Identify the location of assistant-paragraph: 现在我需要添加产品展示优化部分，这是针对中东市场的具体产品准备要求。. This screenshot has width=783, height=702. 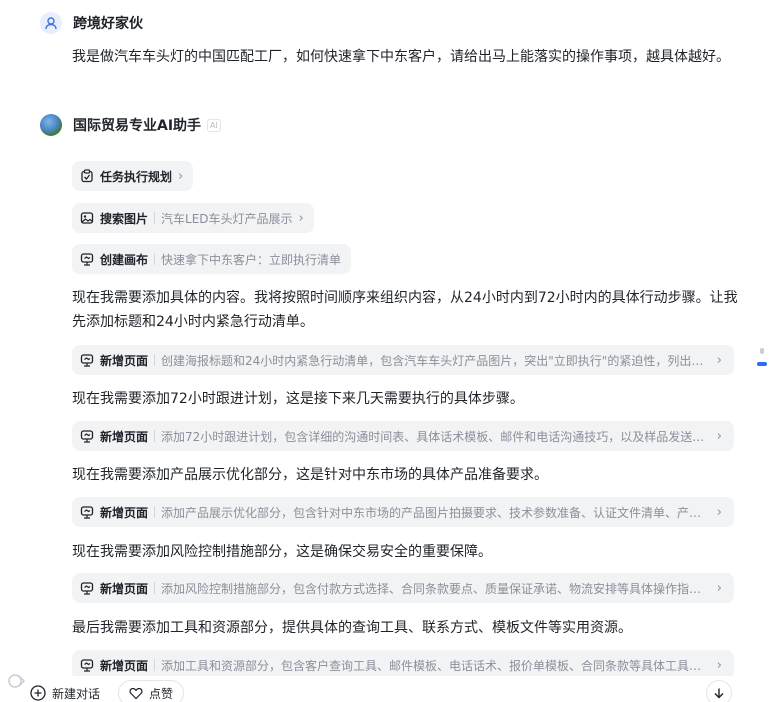
(310, 475).